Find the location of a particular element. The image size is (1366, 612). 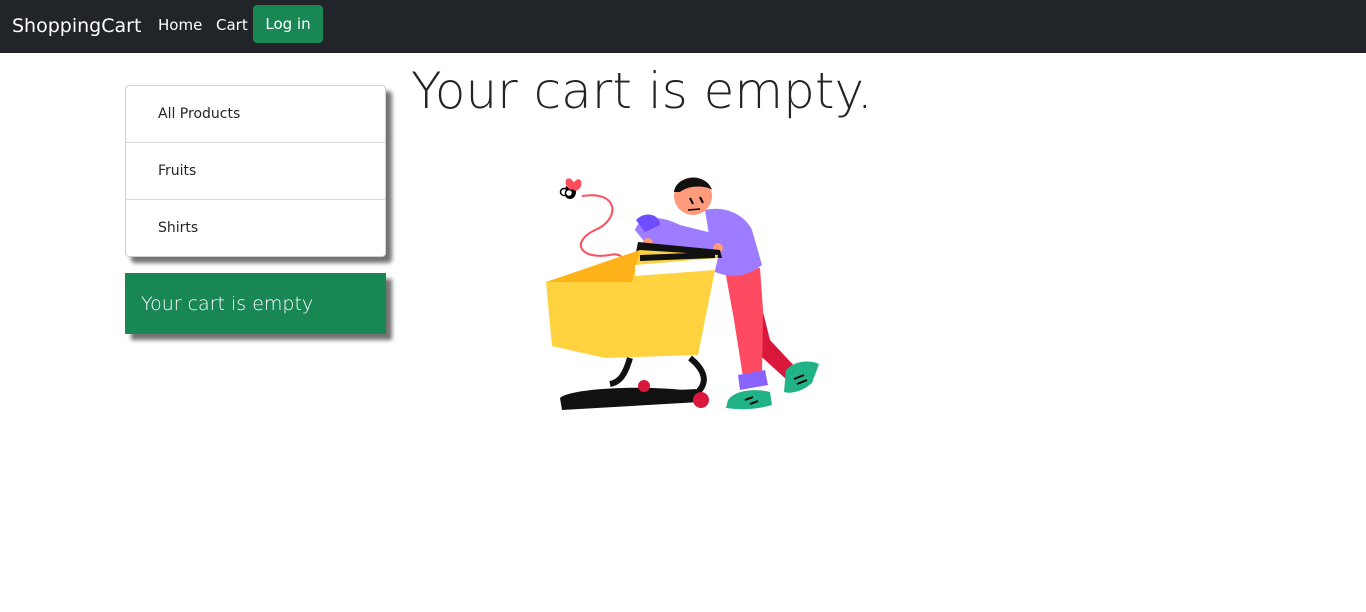

nav-home-link: Home is located at coordinates (180, 25).